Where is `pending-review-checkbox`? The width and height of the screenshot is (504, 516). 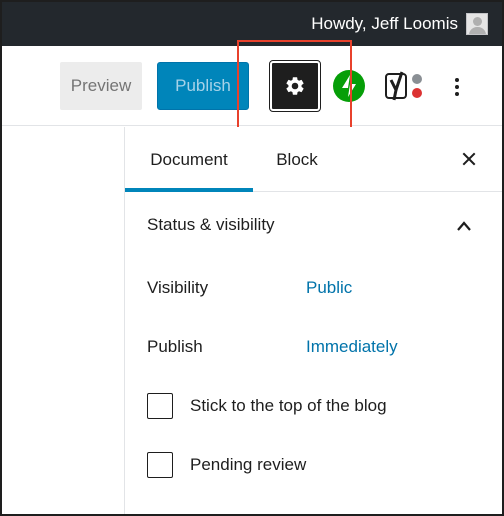 pending-review-checkbox is located at coordinates (160, 465).